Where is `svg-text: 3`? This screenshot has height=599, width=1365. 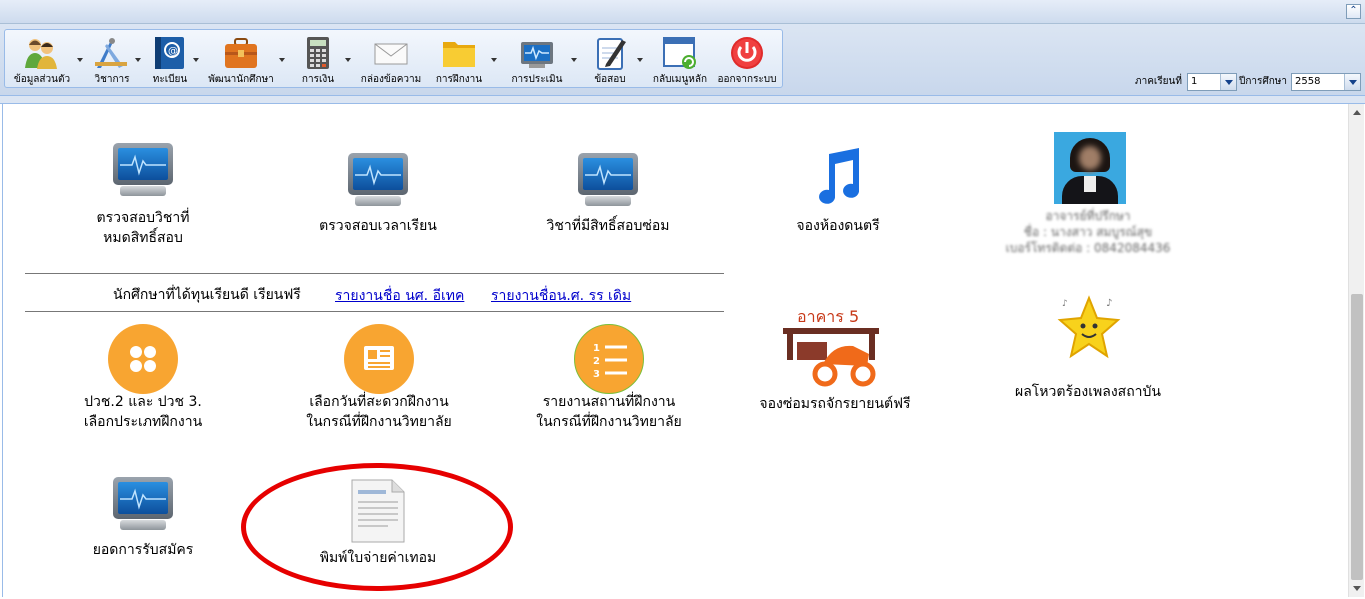
svg-text: 3 is located at coordinates (596, 374).